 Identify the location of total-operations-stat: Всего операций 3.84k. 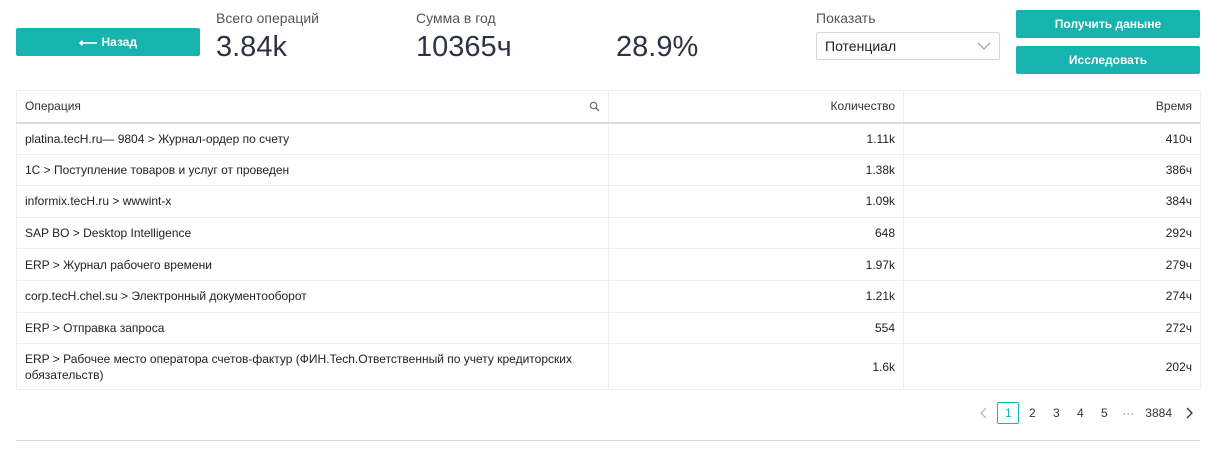
(267, 37).